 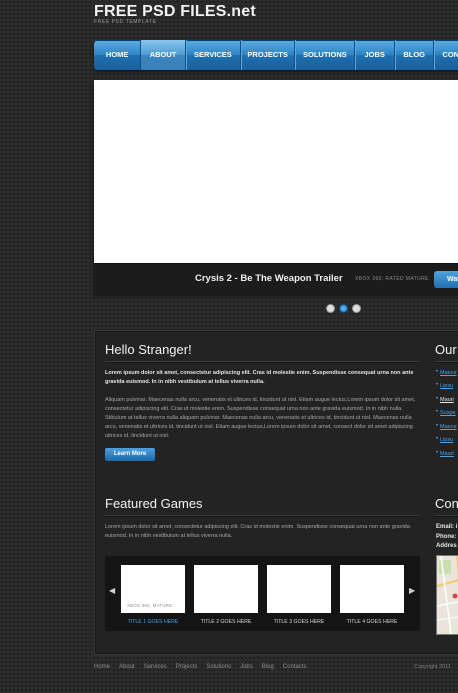 I want to click on featured-games-heading: Featured Games, so click(x=154, y=503).